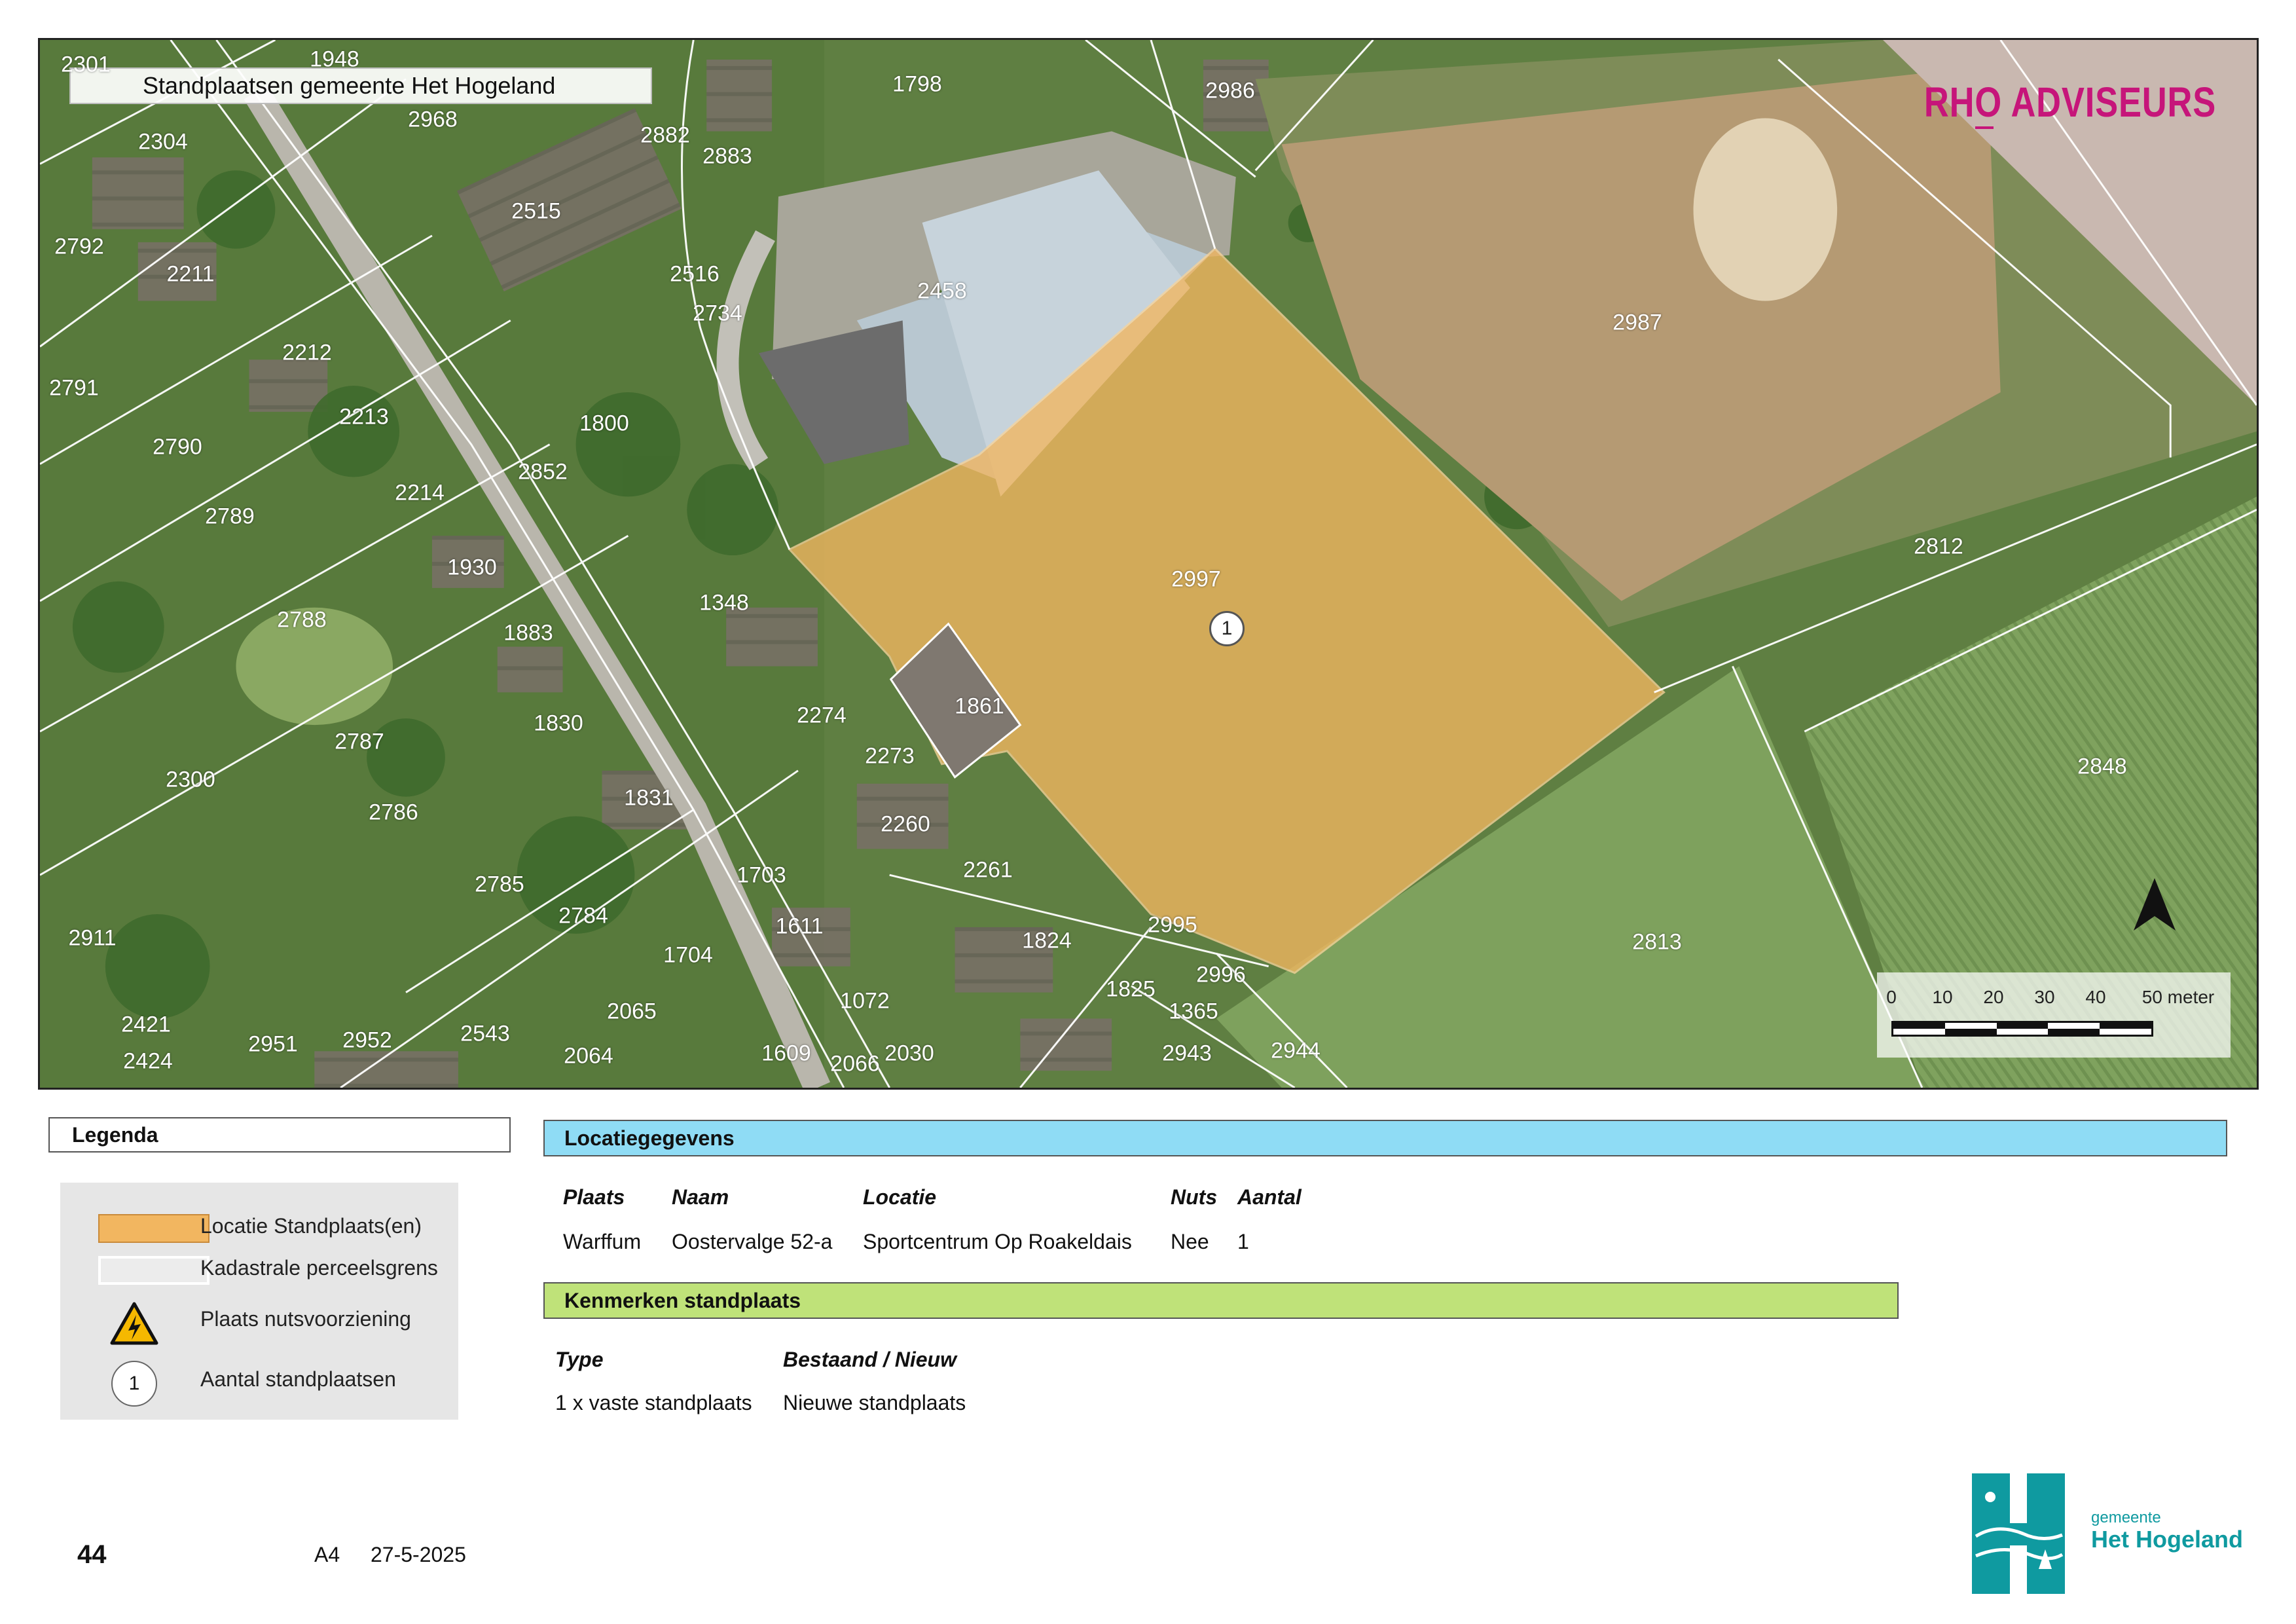  Describe the element at coordinates (1269, 1197) in the screenshot. I see `column-header-aantal: Aantal` at that location.